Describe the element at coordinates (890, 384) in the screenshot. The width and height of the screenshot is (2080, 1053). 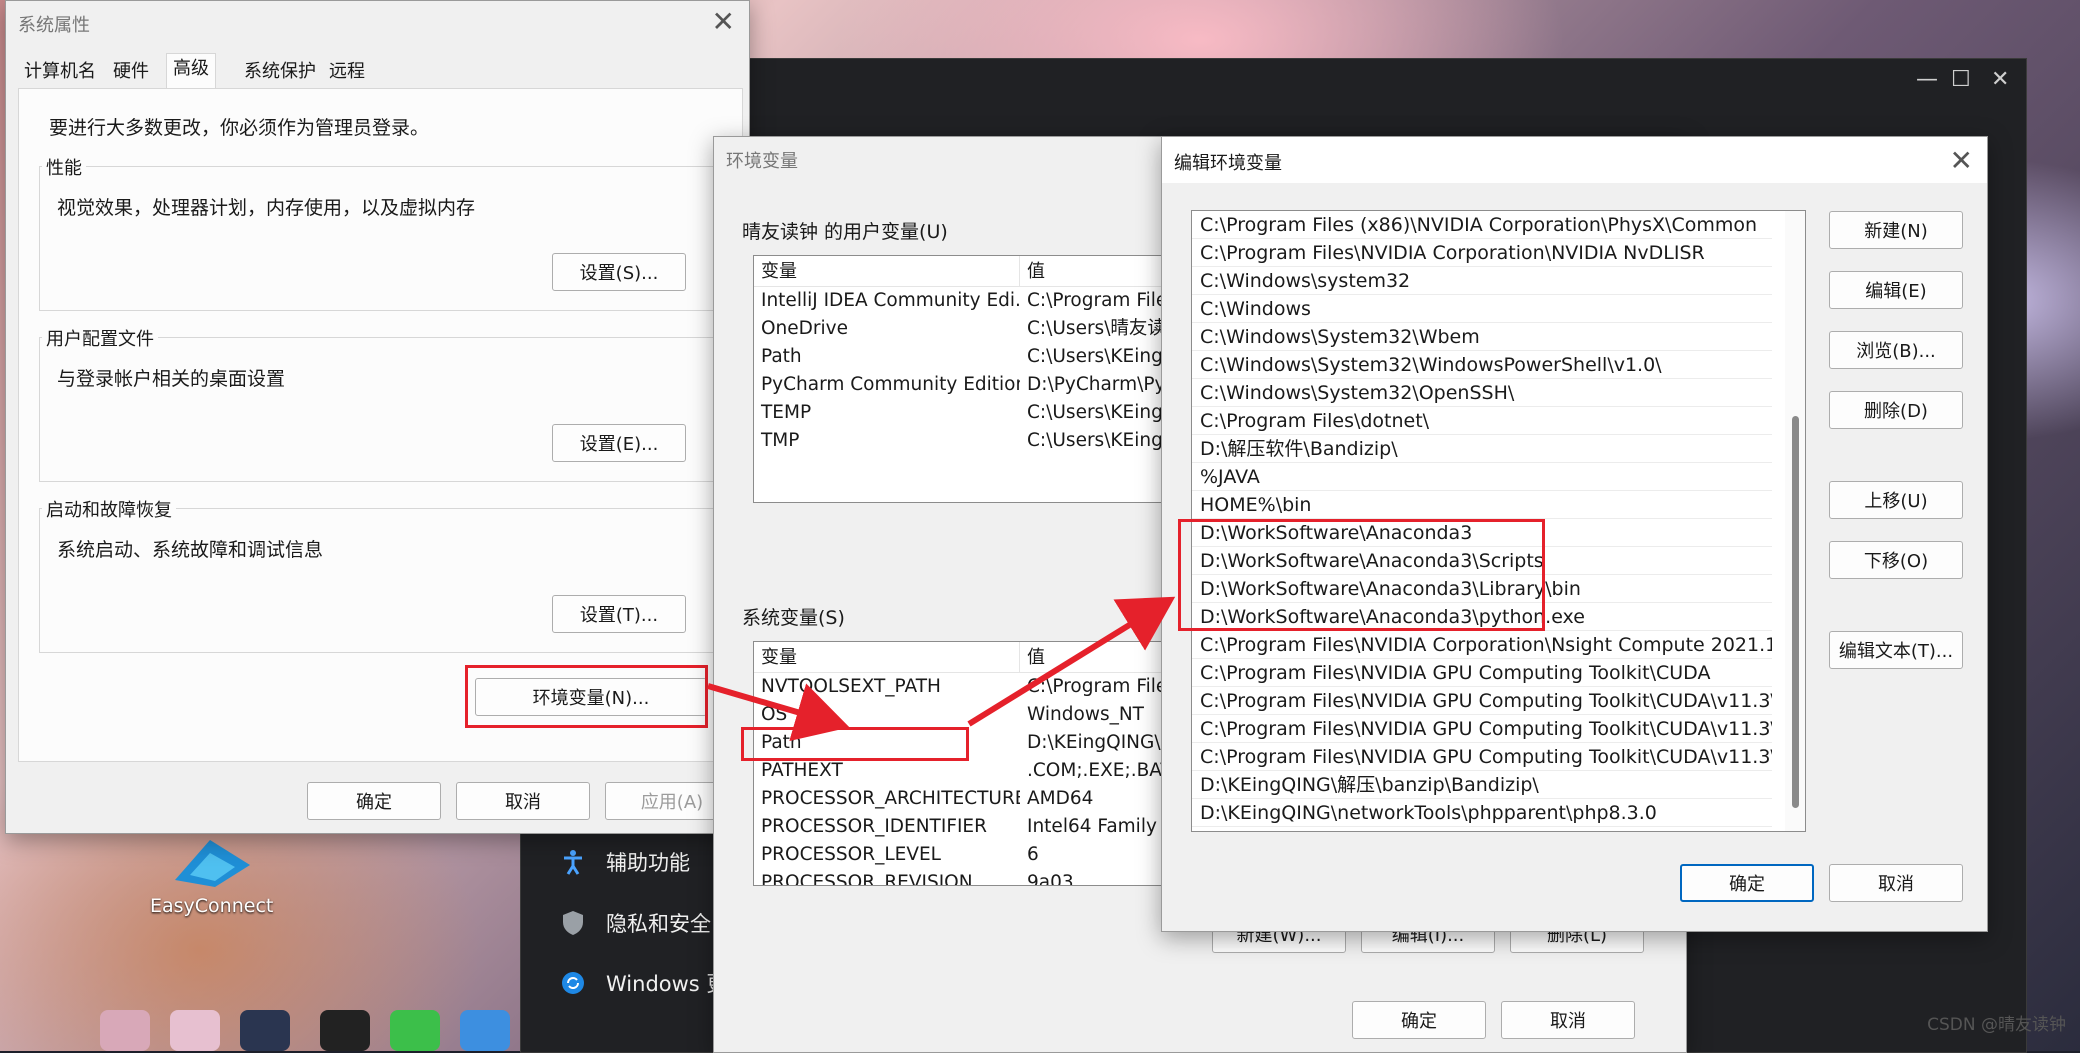
I see `var-name-cell: PyCharm Community Edition` at that location.